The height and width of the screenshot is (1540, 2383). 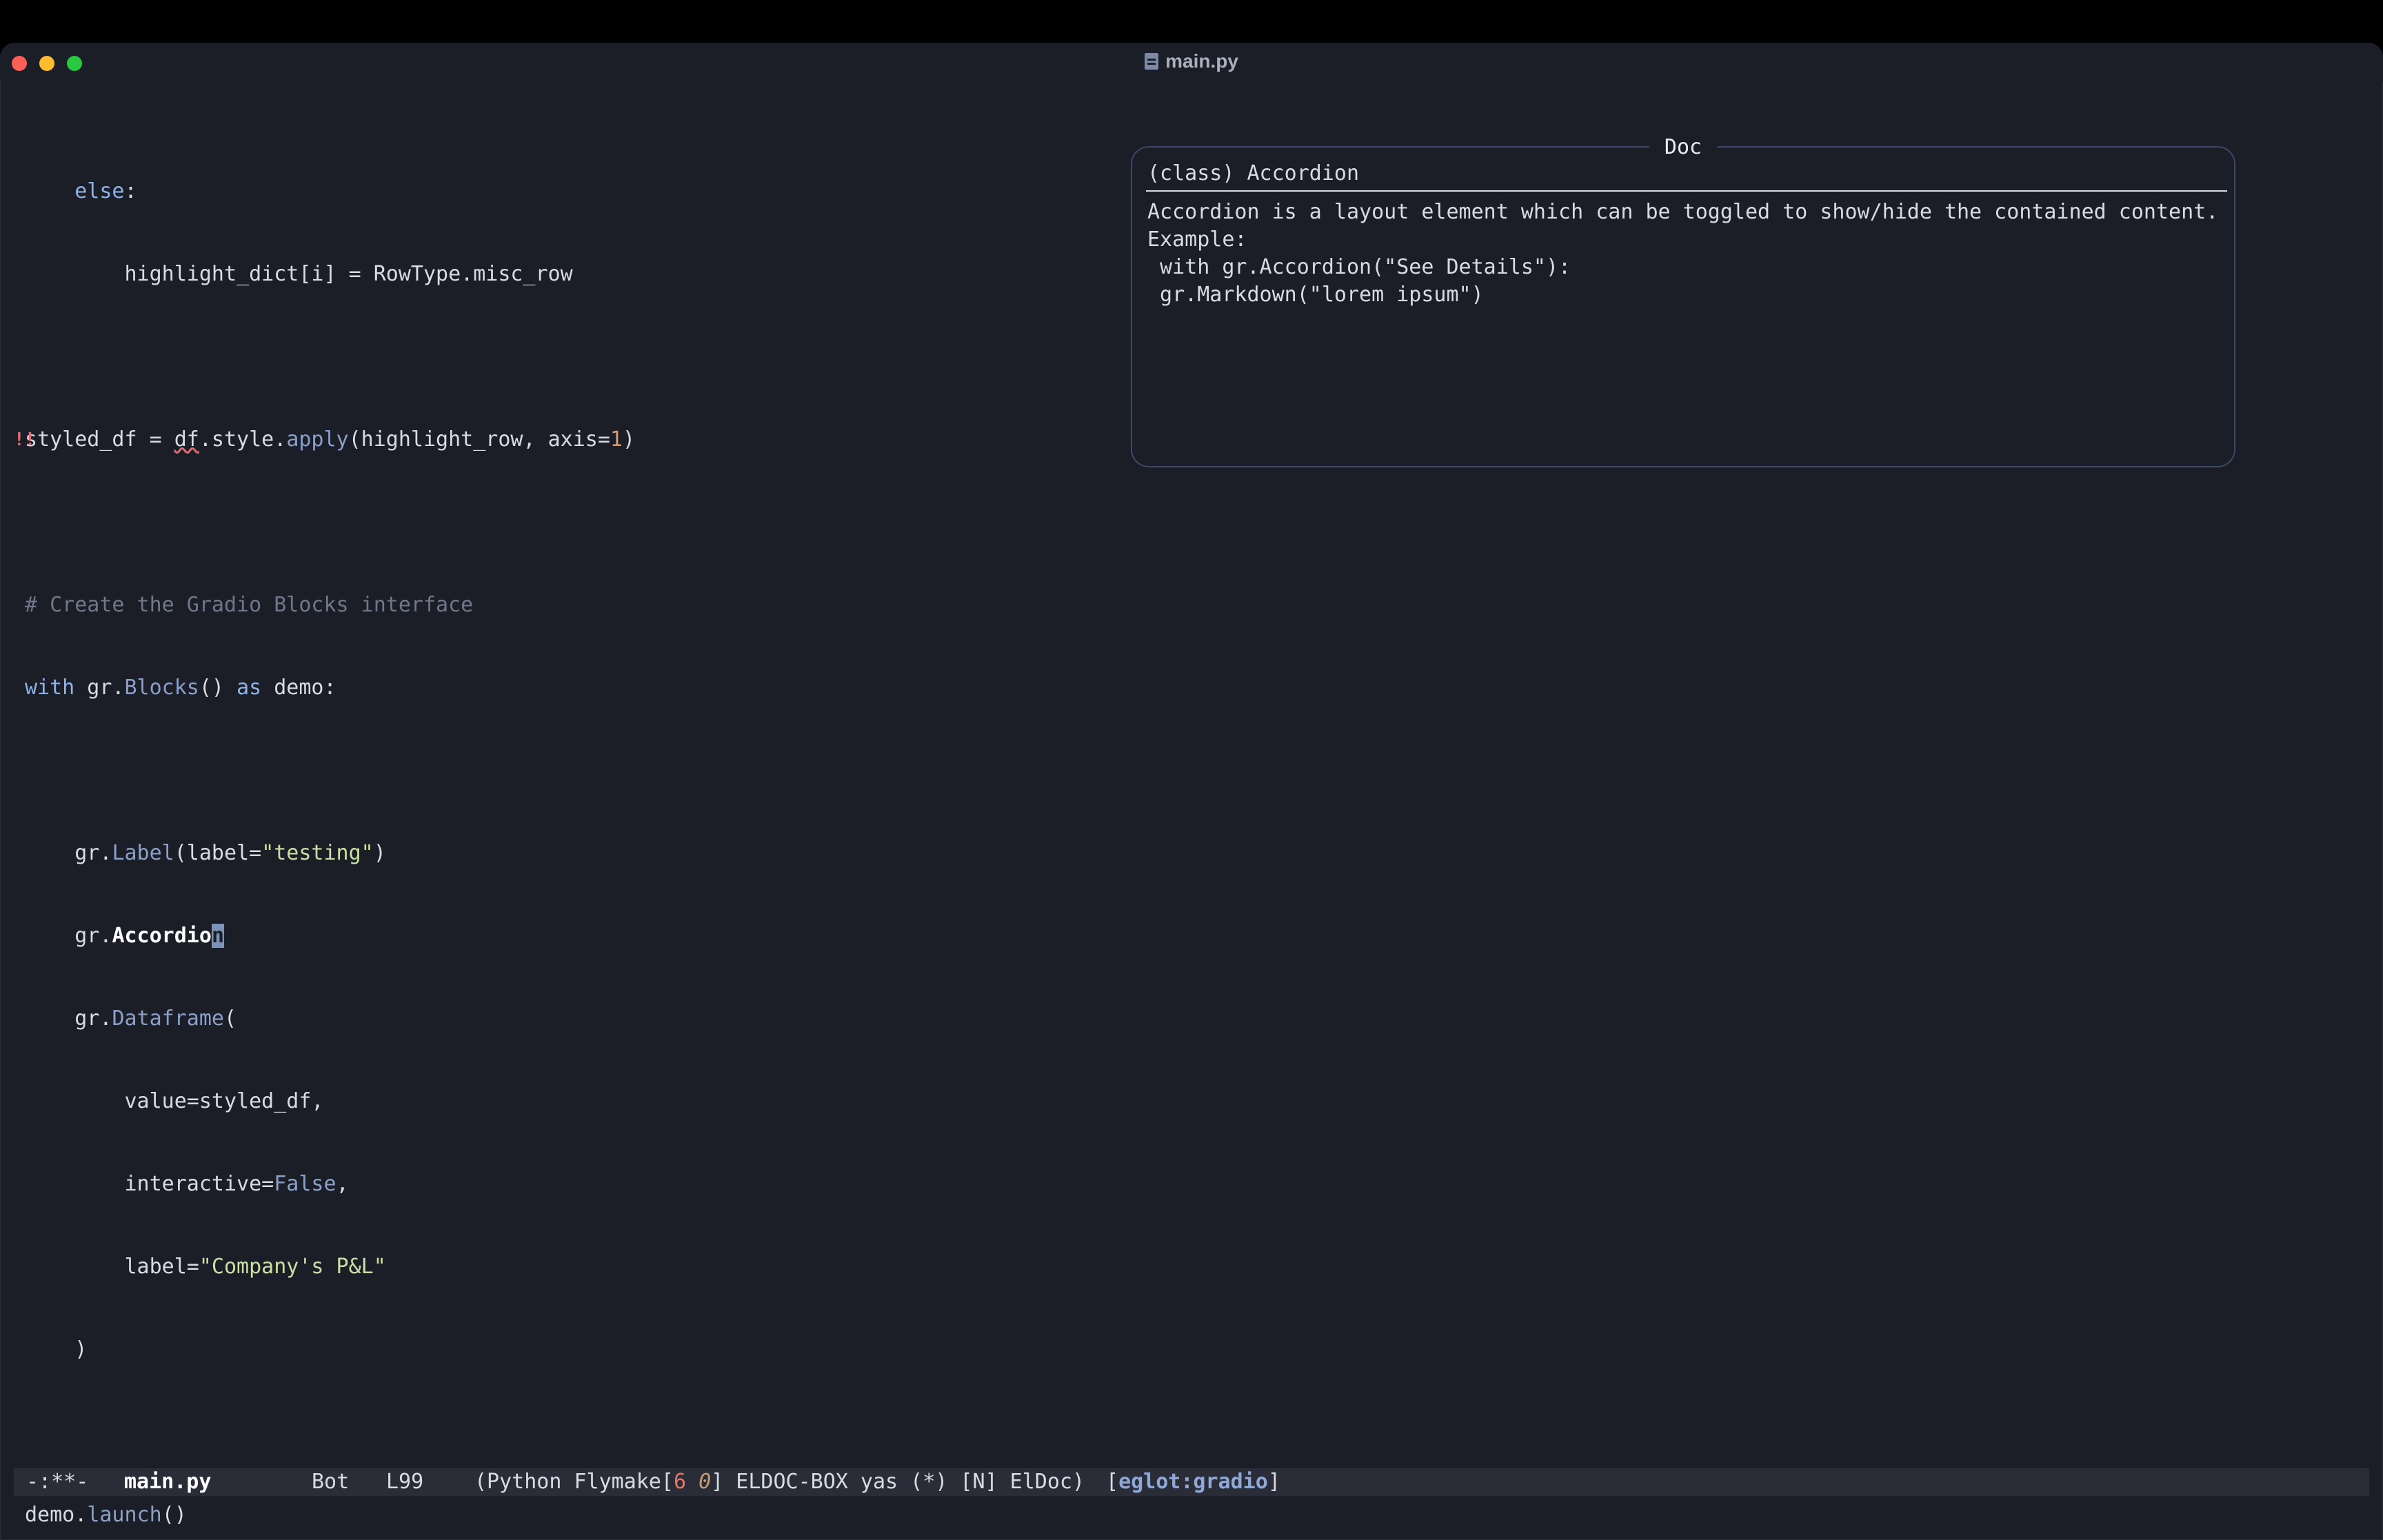 I want to click on window-title-text: main.py, so click(x=1201, y=61).